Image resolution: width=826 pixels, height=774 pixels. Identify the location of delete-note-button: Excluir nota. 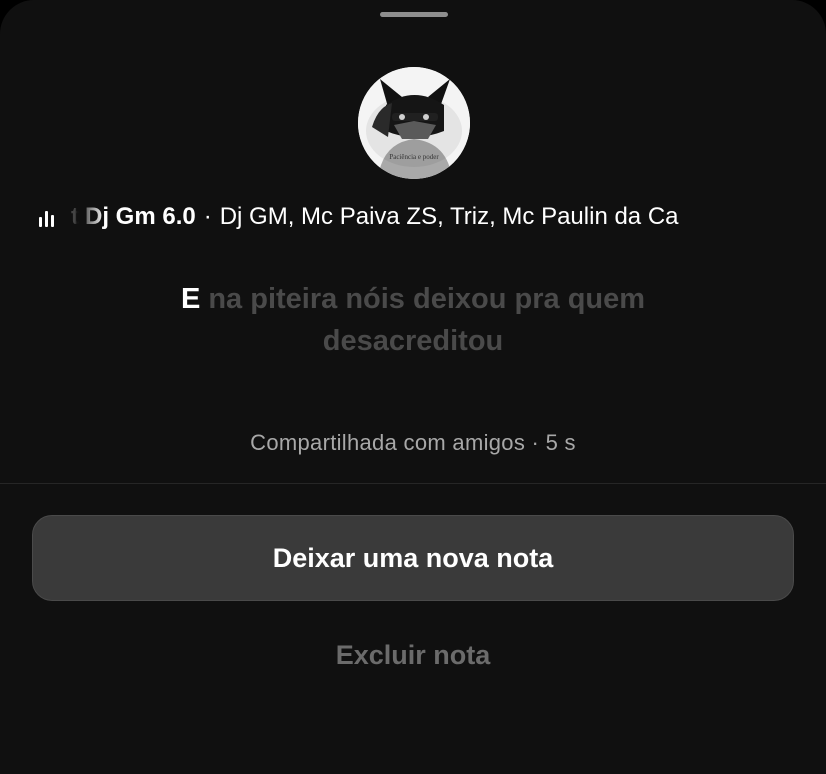
(413, 655).